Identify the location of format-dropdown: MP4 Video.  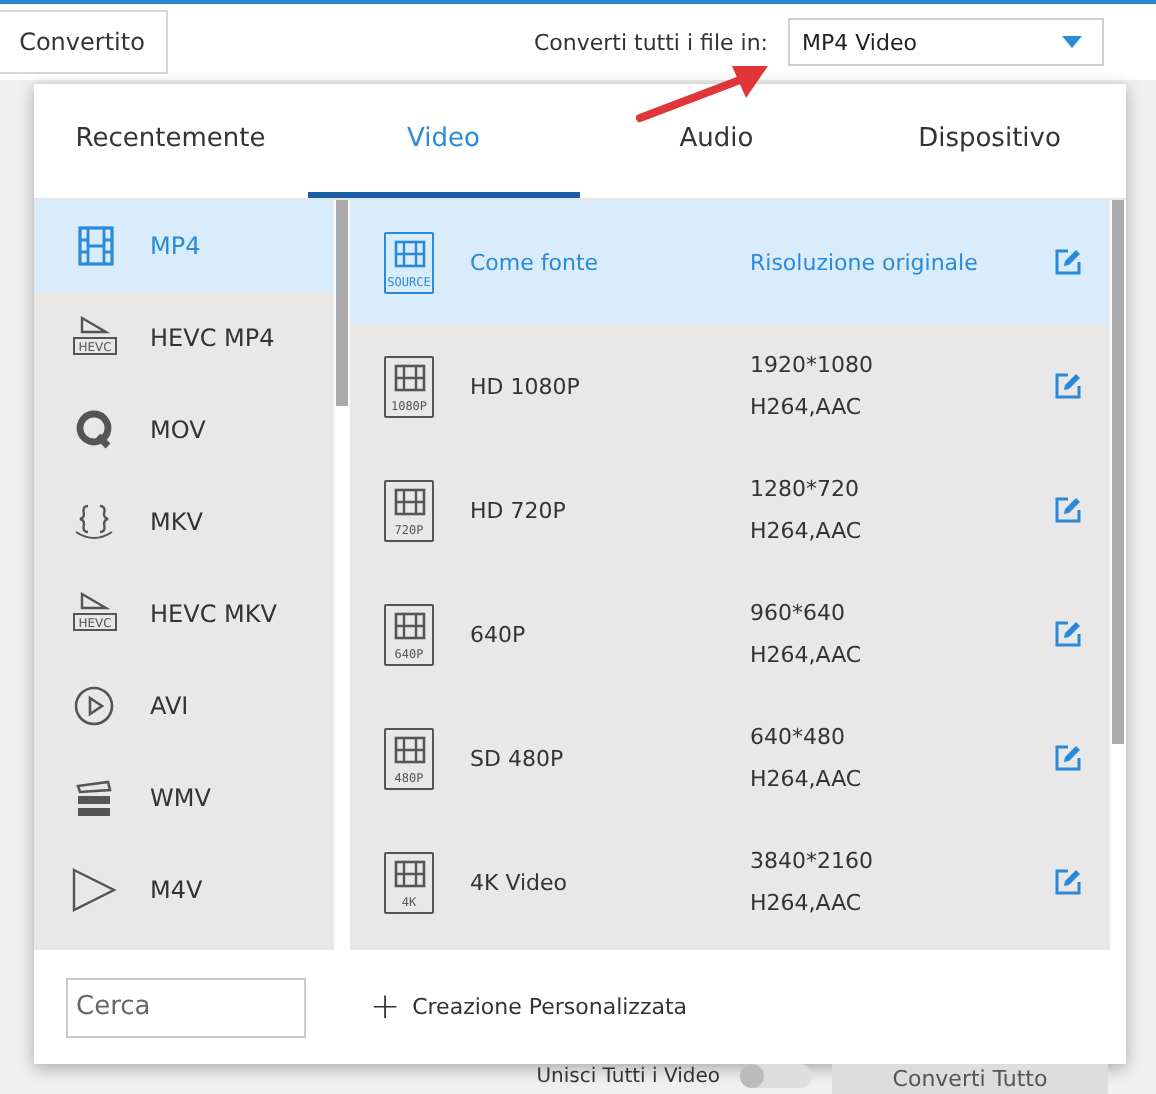
(946, 42).